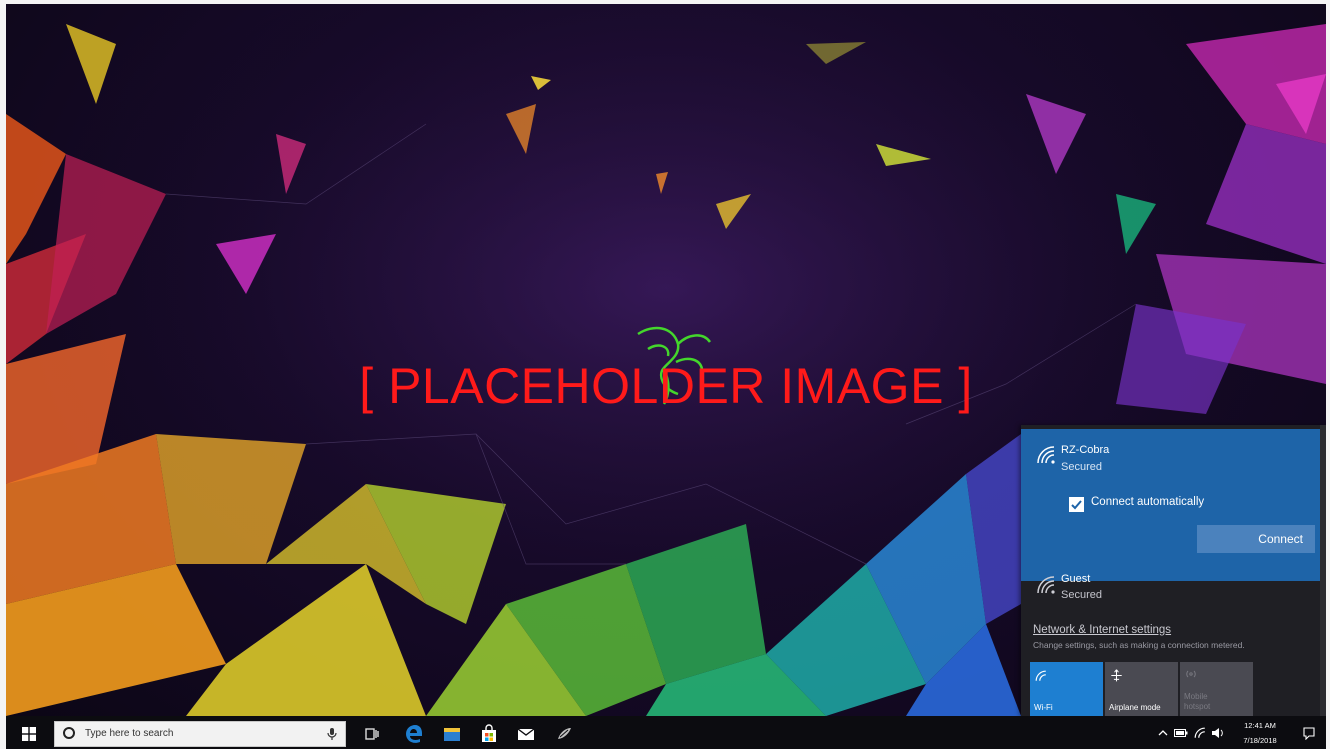 The width and height of the screenshot is (1330, 749). Describe the element at coordinates (674, 365) in the screenshot. I see `razer-logo` at that location.